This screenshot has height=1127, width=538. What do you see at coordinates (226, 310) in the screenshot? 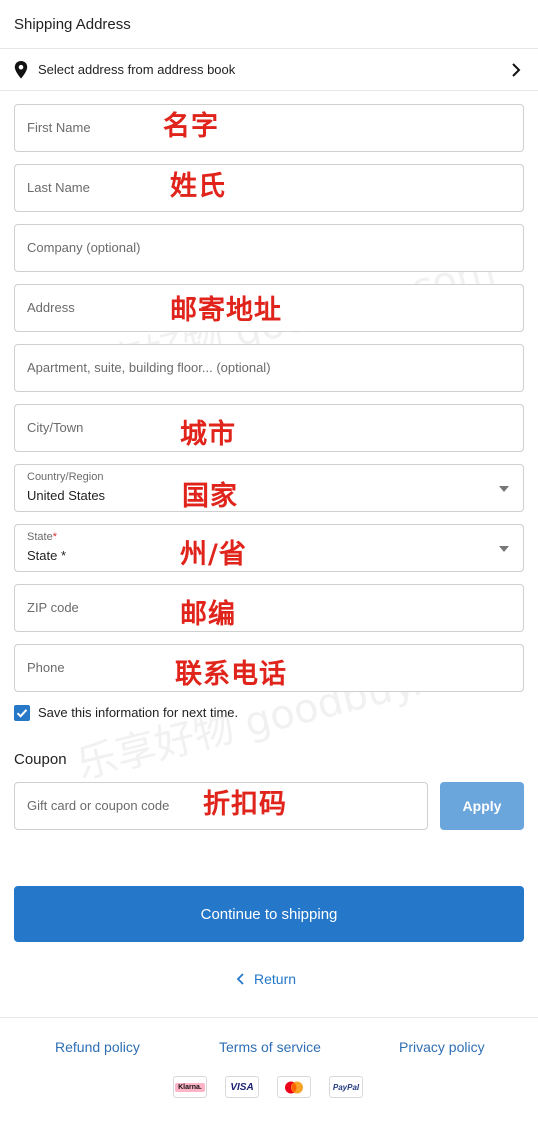
I see `address-annotation: 邮寄地址` at bounding box center [226, 310].